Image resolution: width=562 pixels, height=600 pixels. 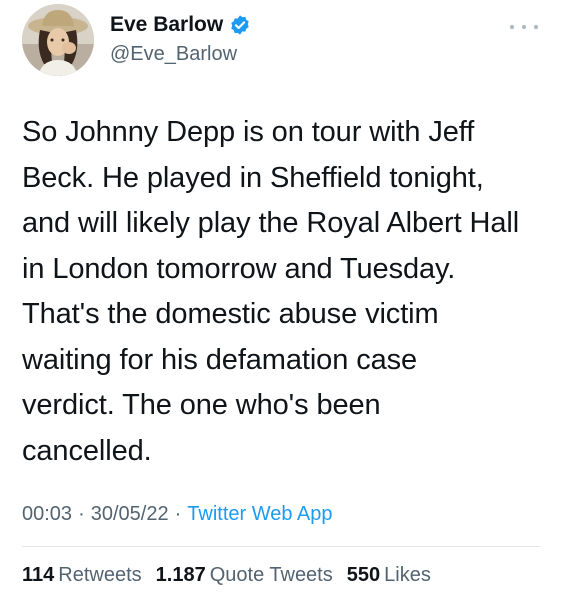 What do you see at coordinates (166, 25) in the screenshot?
I see `display-name: Eve Barlow` at bounding box center [166, 25].